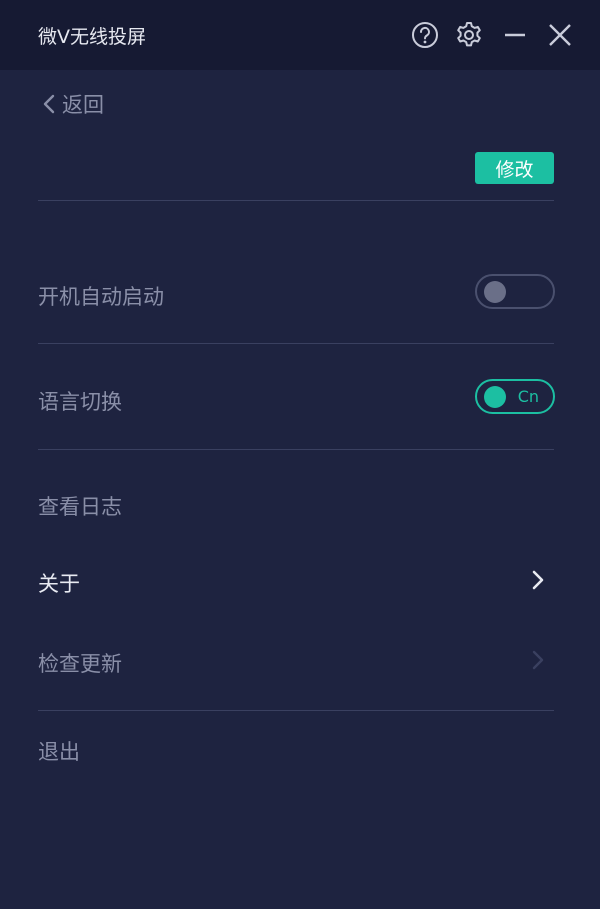 This screenshot has width=600, height=909. What do you see at coordinates (92, 37) in the screenshot?
I see `app-title: 微V无线投屏` at bounding box center [92, 37].